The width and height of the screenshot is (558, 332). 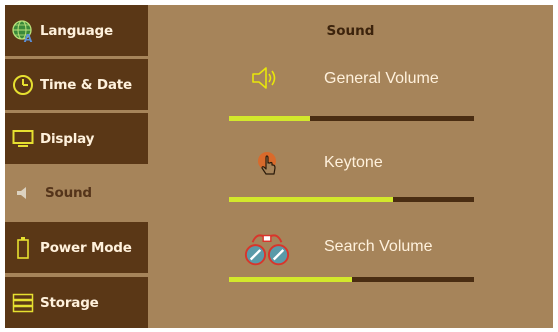 I want to click on clock-icon, so click(x=23, y=85).